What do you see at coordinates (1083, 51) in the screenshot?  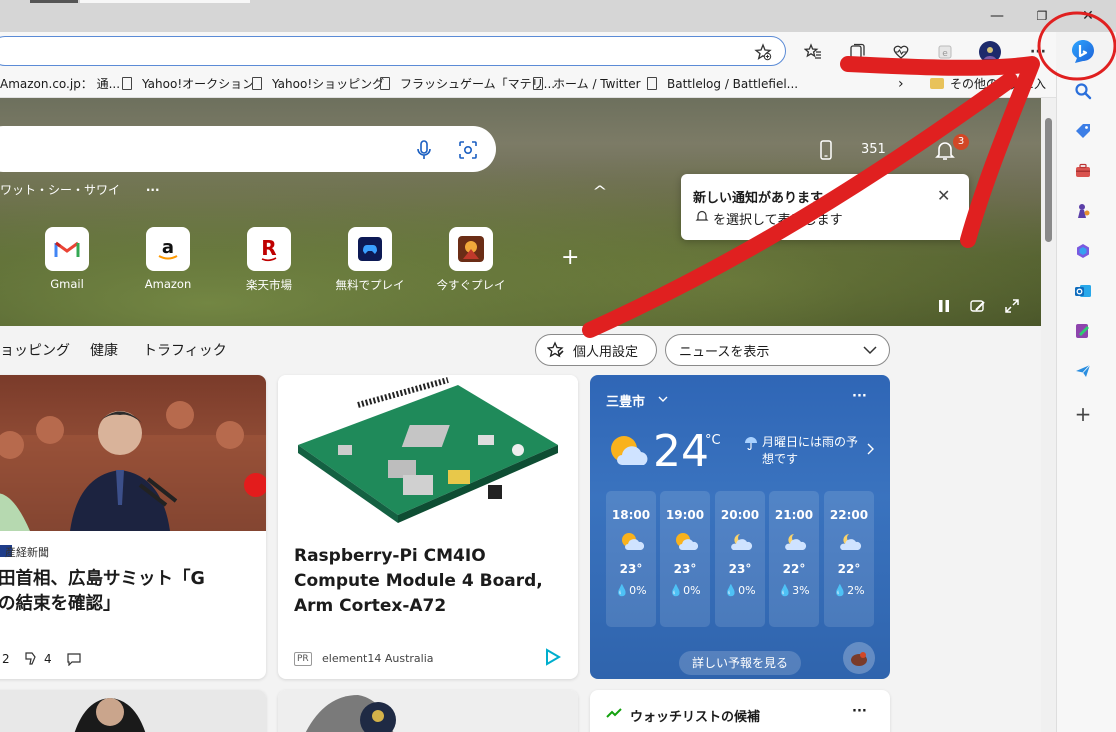 I see `bing-chat-icon` at bounding box center [1083, 51].